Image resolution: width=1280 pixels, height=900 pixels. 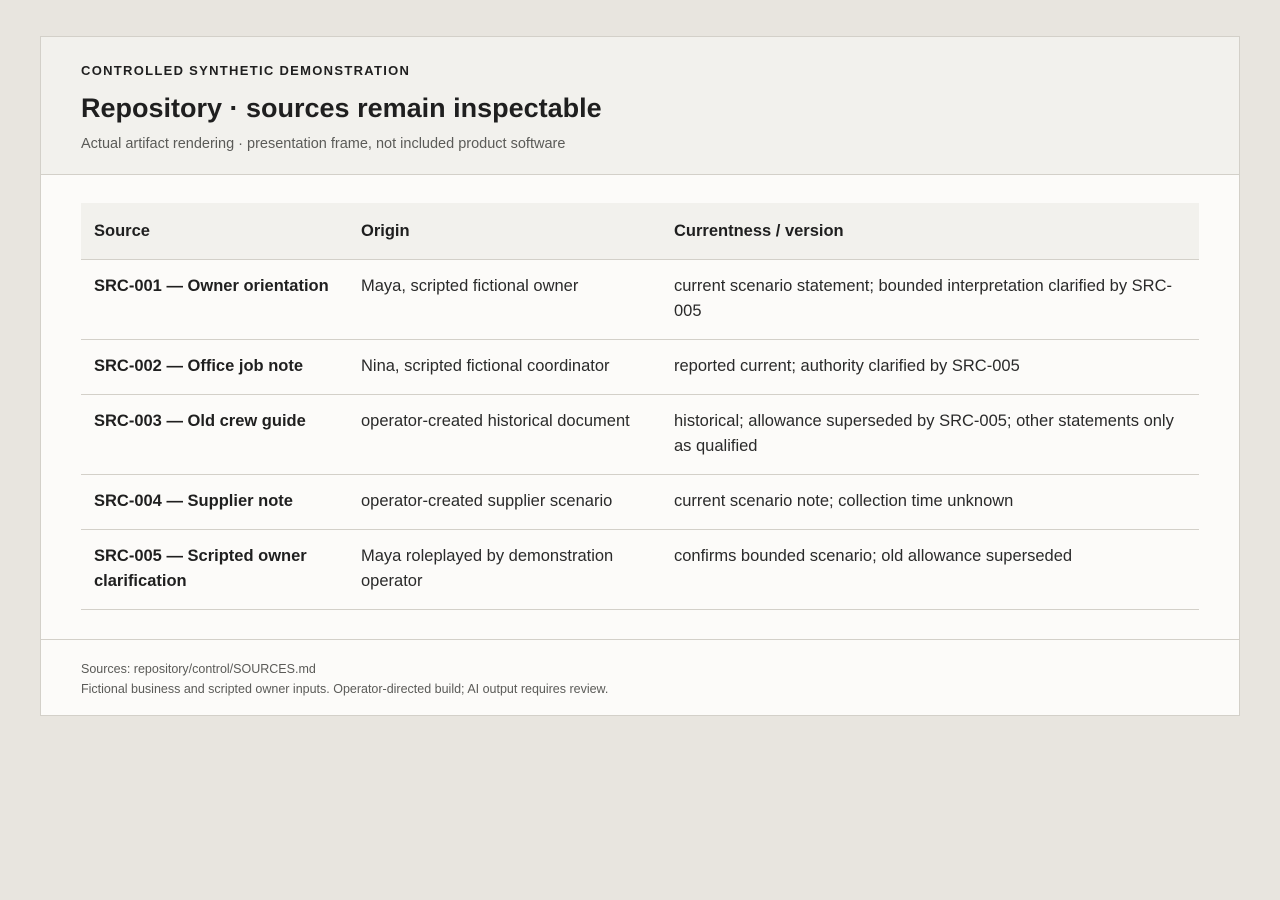 I want to click on column-header-source: Source, so click(x=214, y=231).